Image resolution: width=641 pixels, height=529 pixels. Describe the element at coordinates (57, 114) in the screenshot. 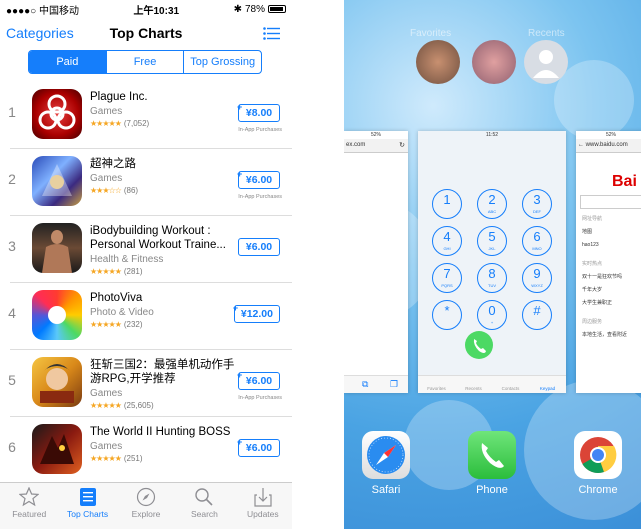

I see `plague-inc-app-icon` at that location.